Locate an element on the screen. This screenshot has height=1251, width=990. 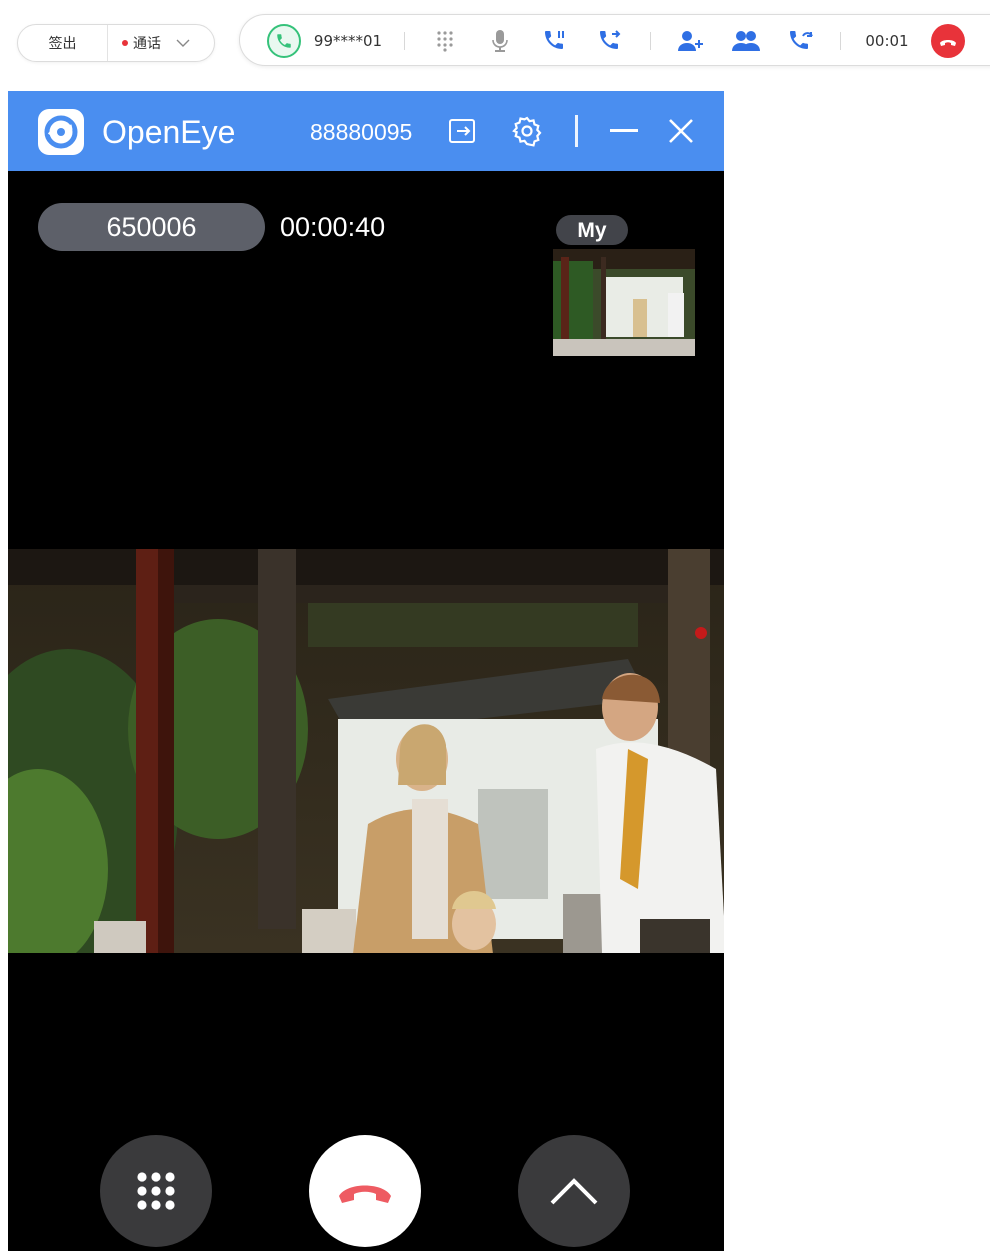
agent-status-group: 签出 通话 is located at coordinates (116, 43).